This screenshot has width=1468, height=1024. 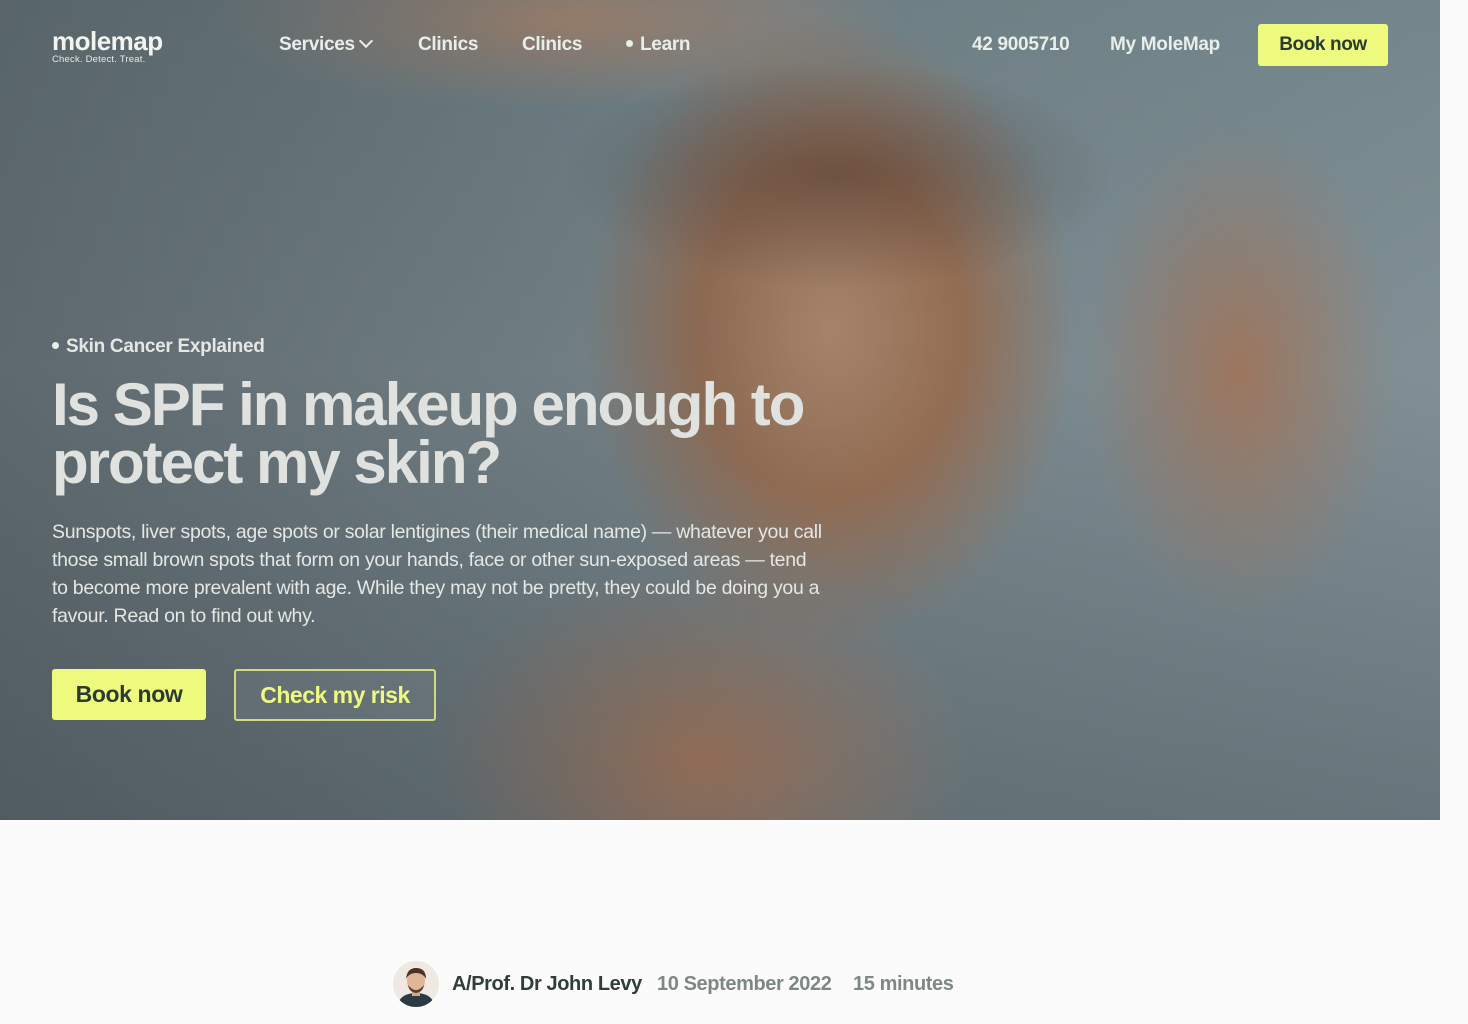 I want to click on category-dot-icon, so click(x=55, y=345).